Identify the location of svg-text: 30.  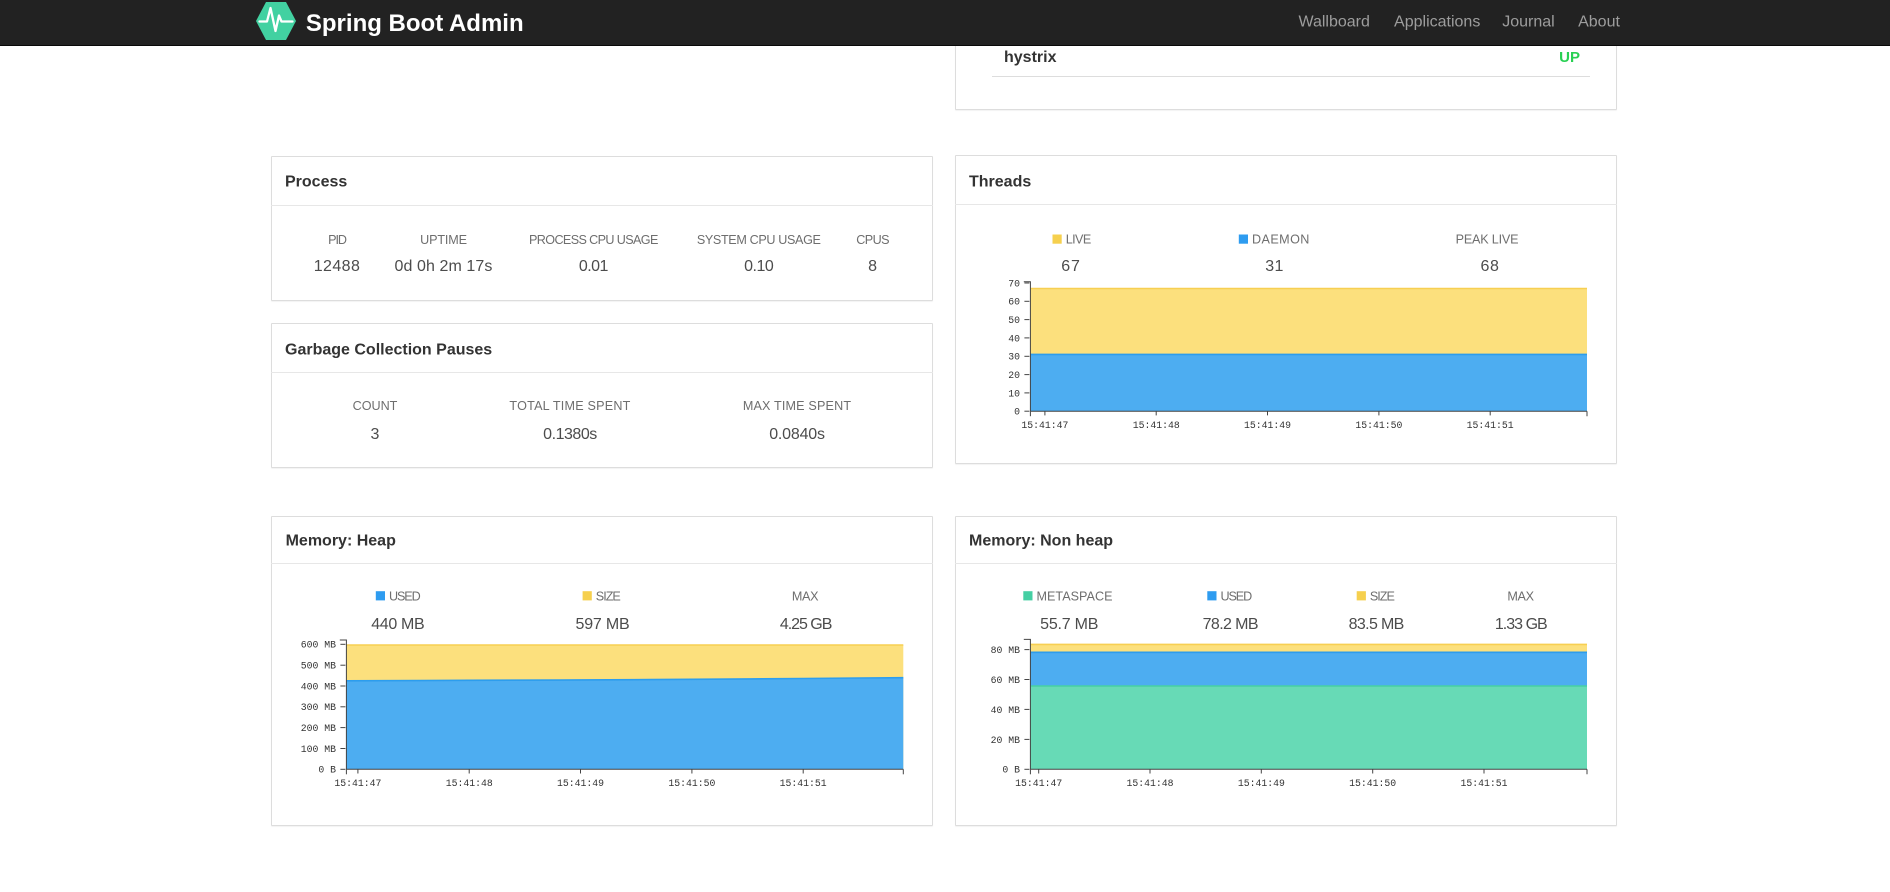
(1014, 357).